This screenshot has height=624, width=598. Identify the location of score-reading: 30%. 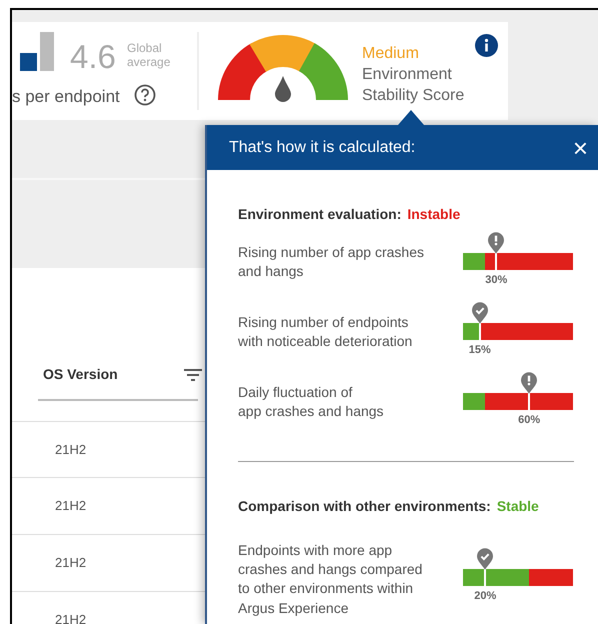
(496, 280).